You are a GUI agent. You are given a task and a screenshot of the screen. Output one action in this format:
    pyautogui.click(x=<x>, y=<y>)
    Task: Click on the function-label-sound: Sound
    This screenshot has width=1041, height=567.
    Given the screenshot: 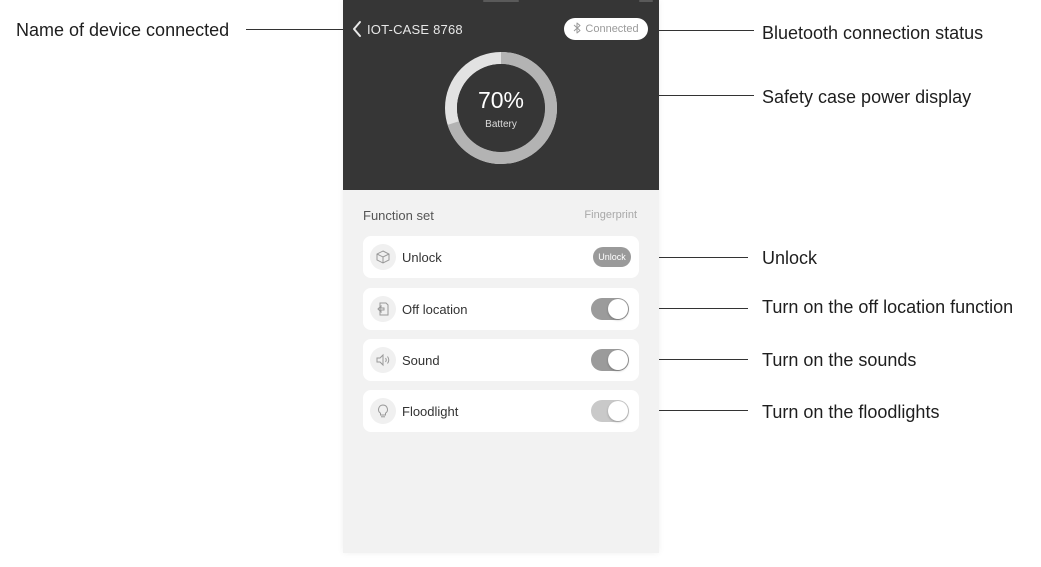 What is the action you would take?
    pyautogui.click(x=421, y=360)
    